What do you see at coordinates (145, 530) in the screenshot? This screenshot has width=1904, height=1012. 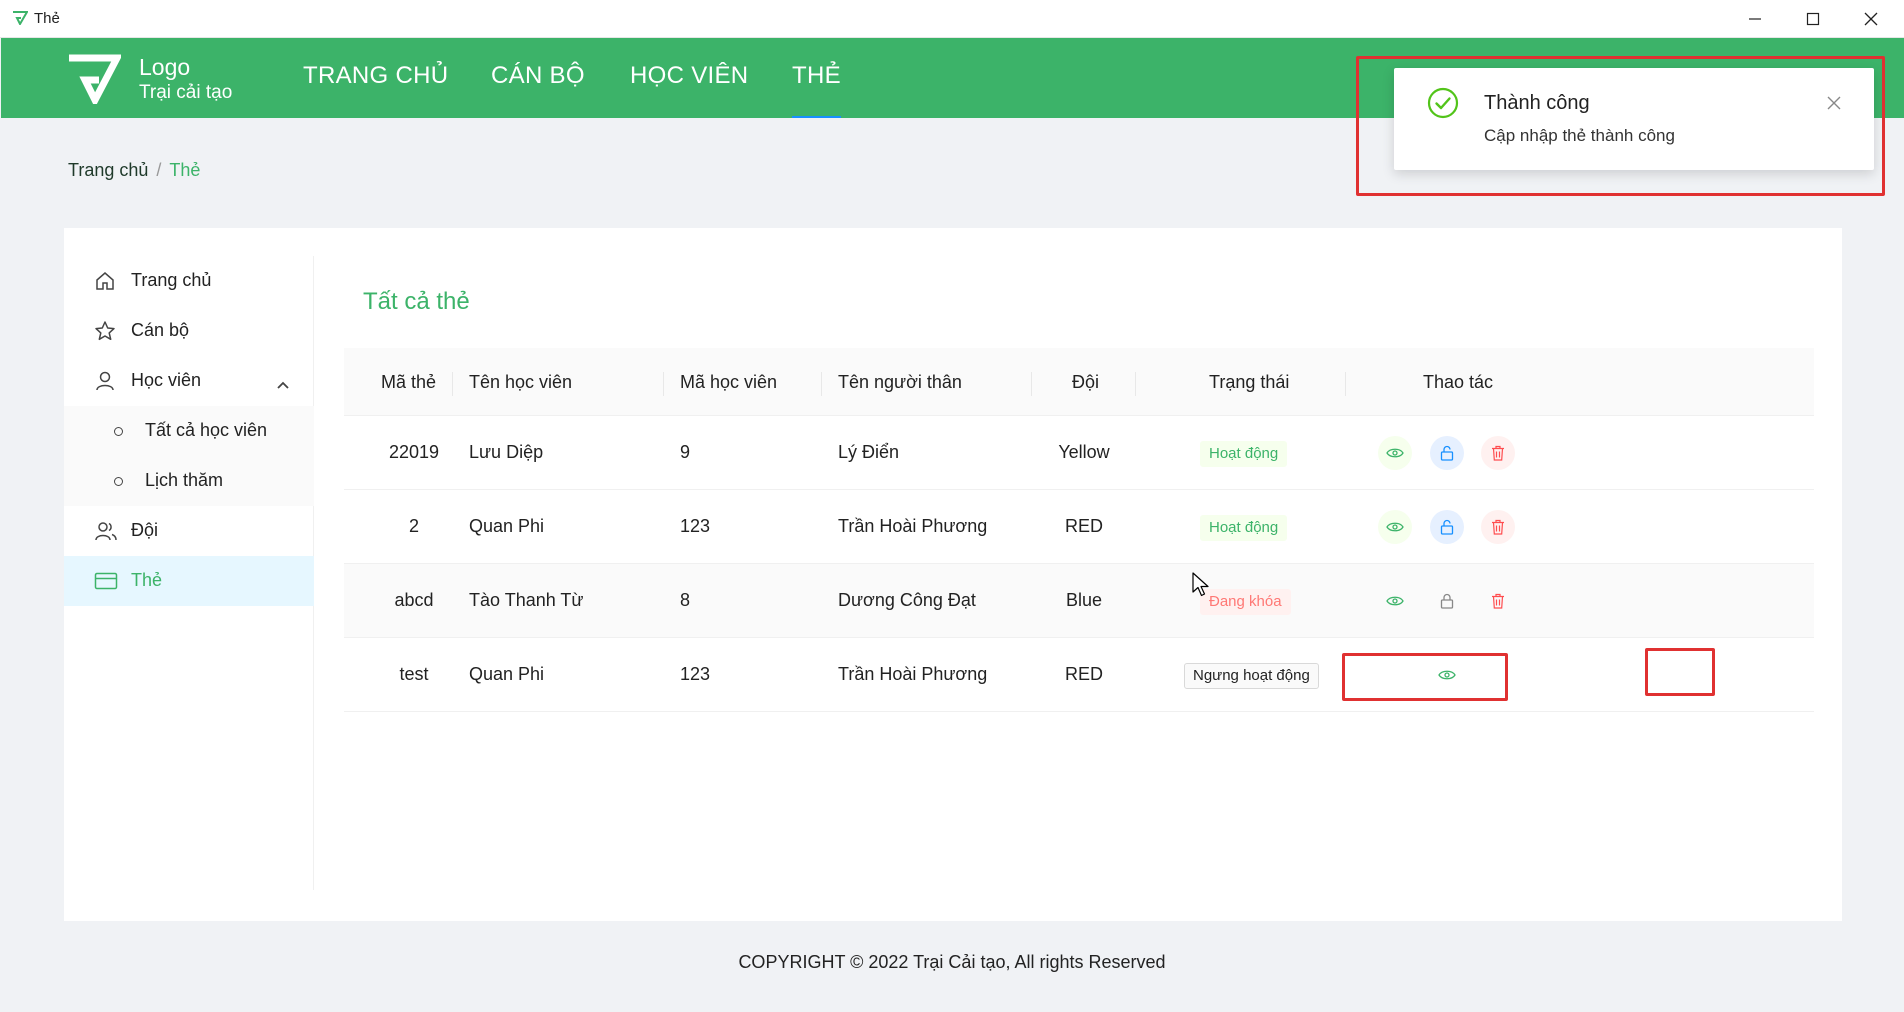 I see `sidebar-item-label: Đội` at bounding box center [145, 530].